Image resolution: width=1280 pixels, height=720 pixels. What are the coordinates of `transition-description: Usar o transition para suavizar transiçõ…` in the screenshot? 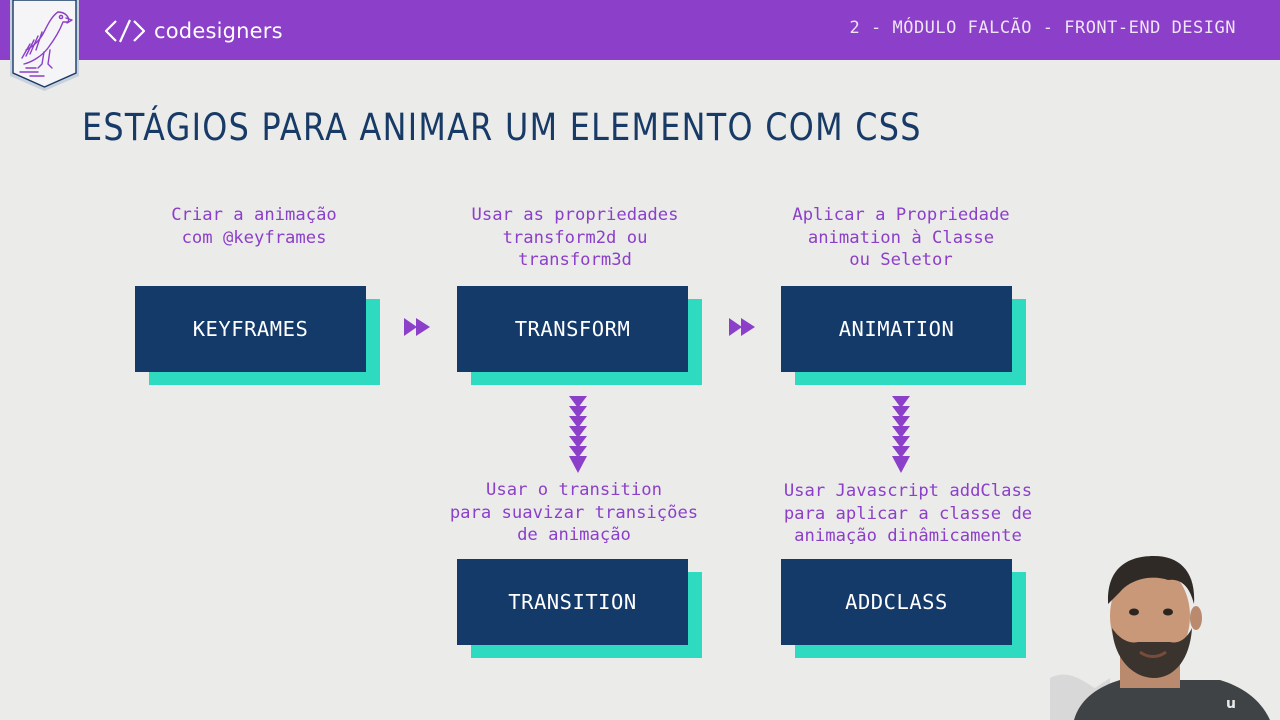 It's located at (574, 512).